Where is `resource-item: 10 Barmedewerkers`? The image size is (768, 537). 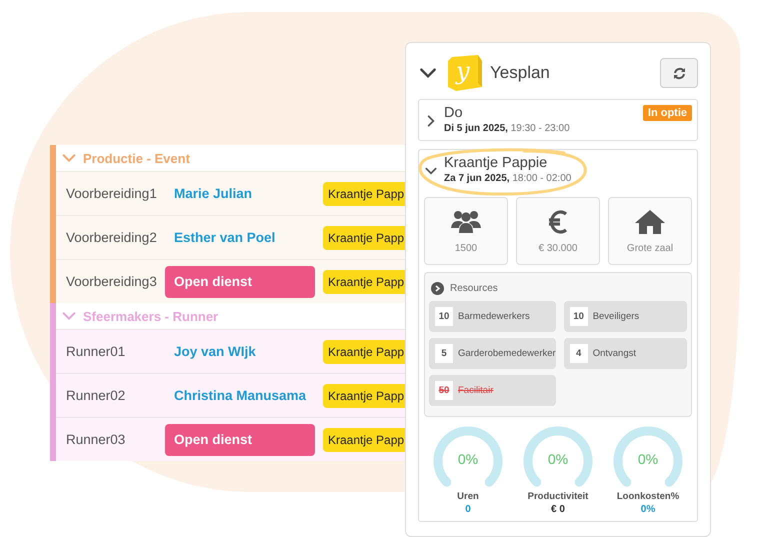
resource-item: 10 Barmedewerkers is located at coordinates (492, 316).